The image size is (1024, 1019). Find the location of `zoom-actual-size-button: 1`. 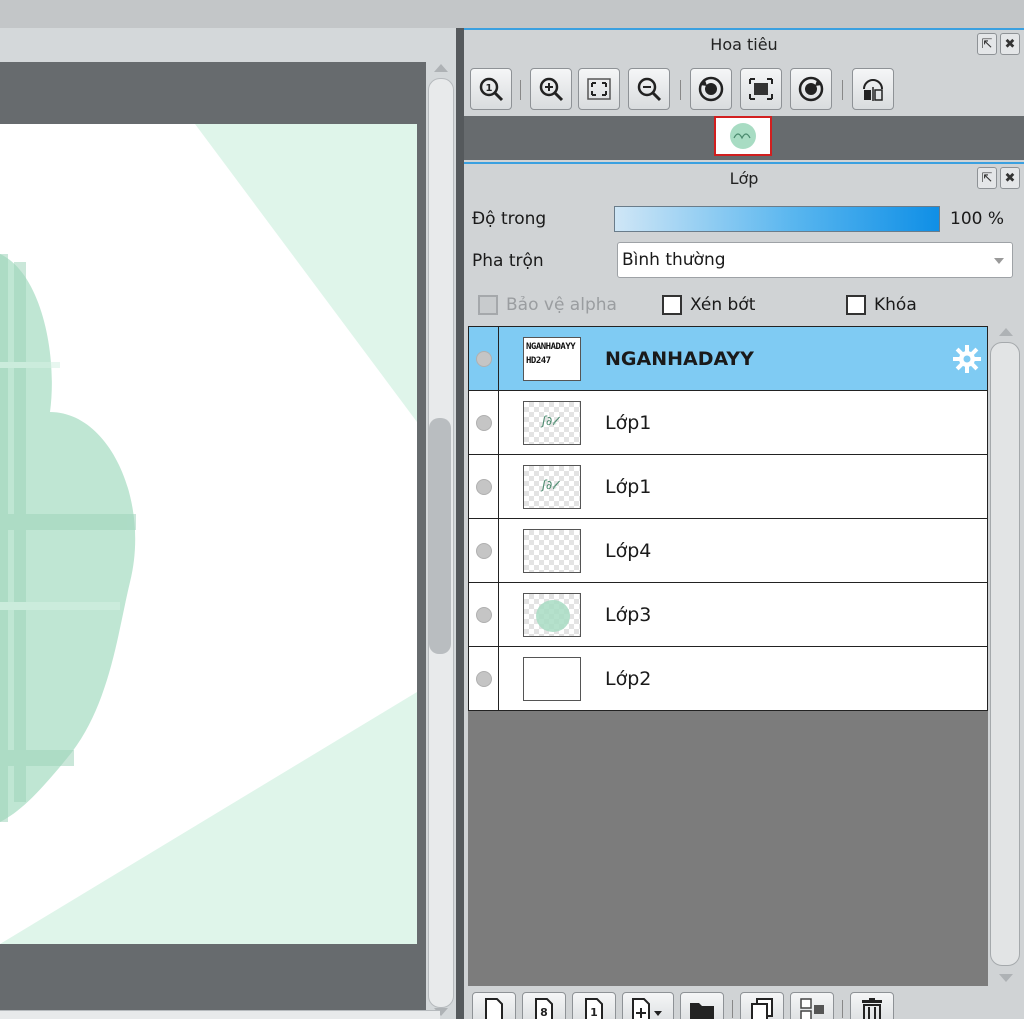

zoom-actual-size-button: 1 is located at coordinates (491, 89).